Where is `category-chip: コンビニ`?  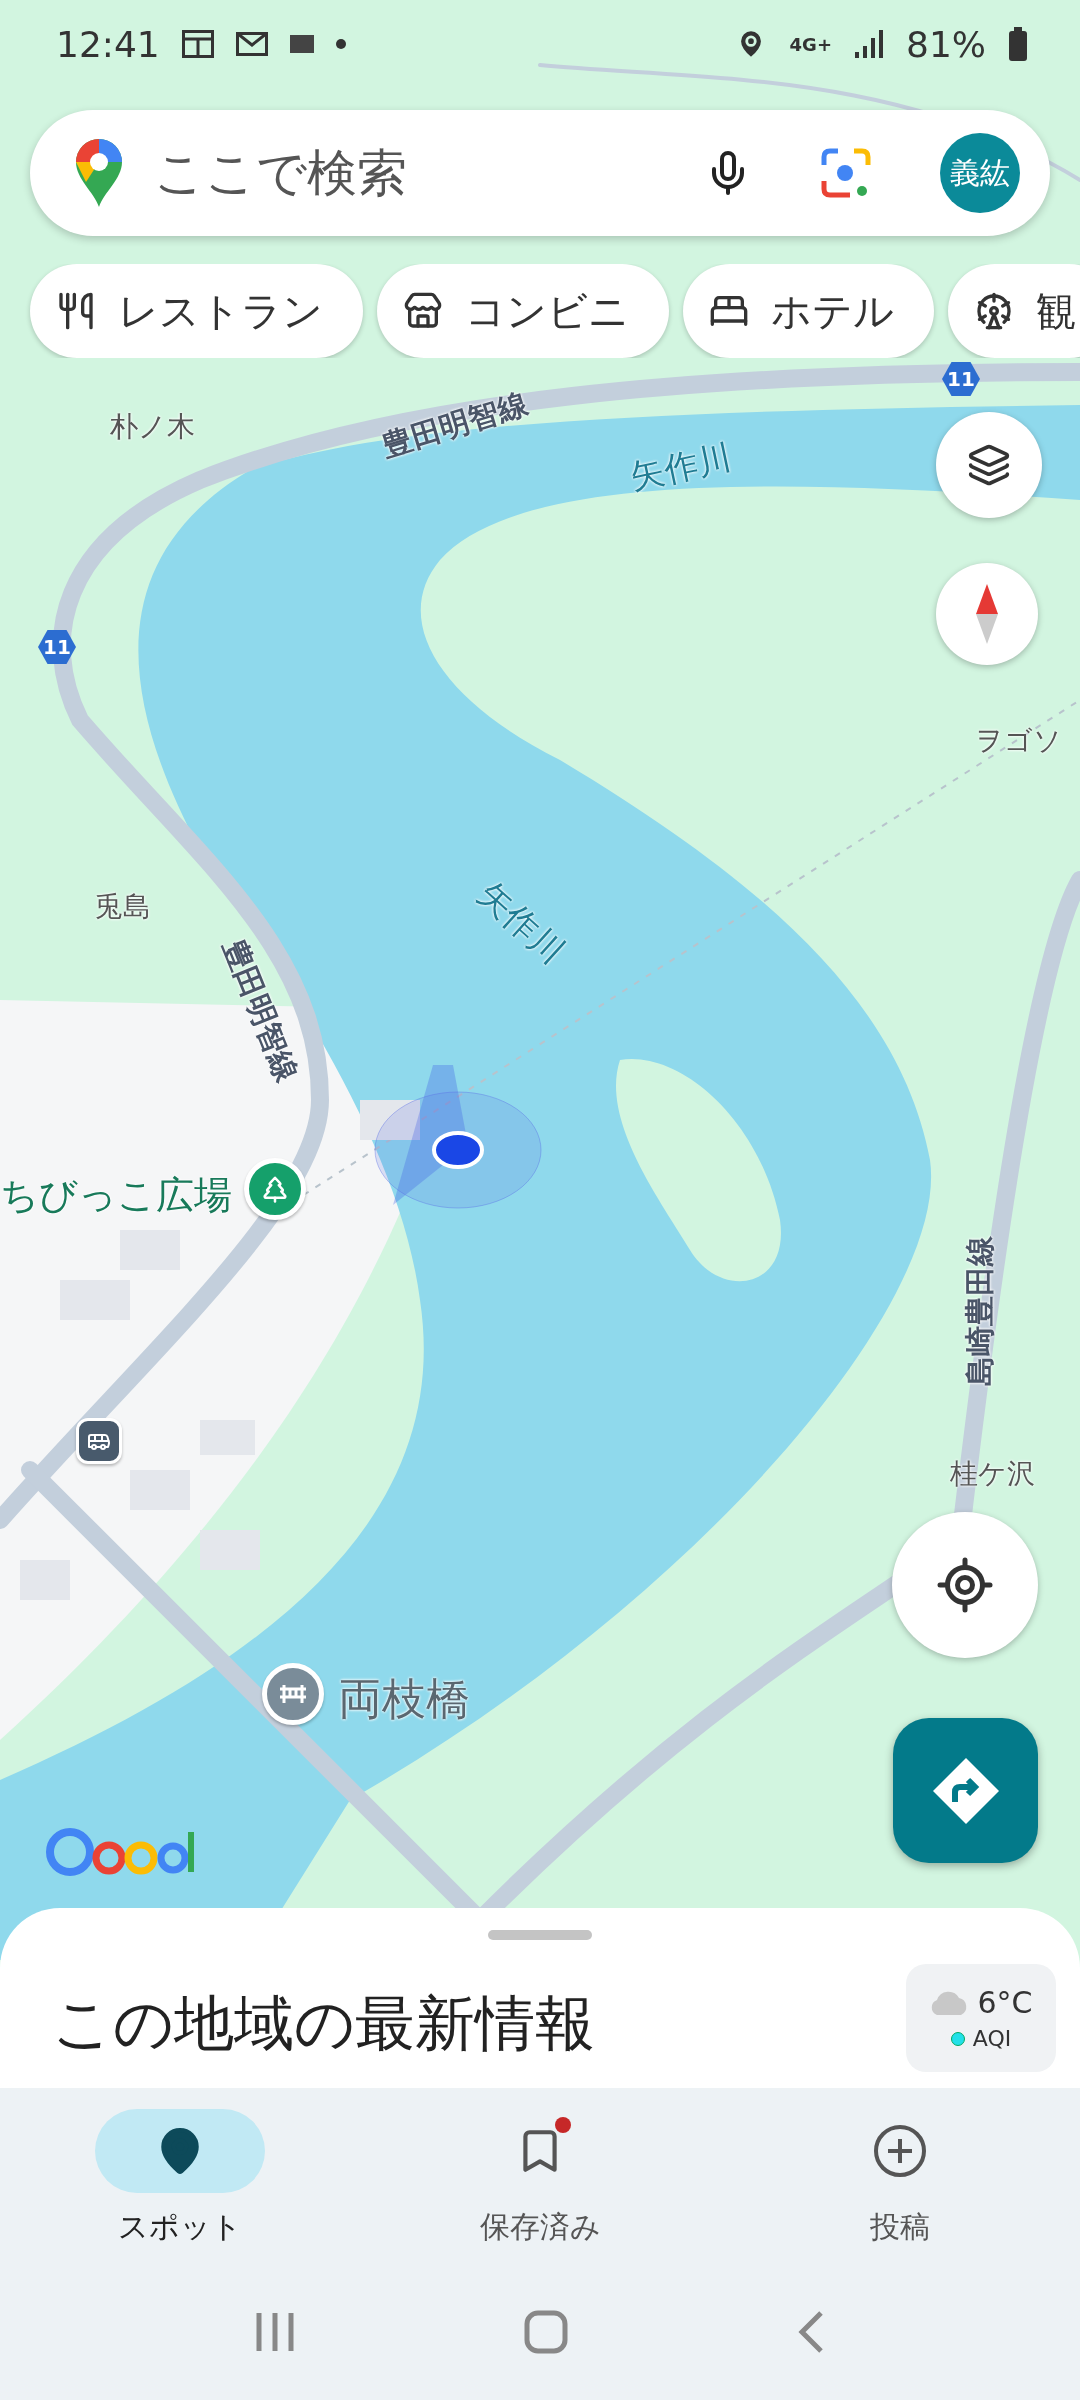
category-chip: コンビニ is located at coordinates (523, 311).